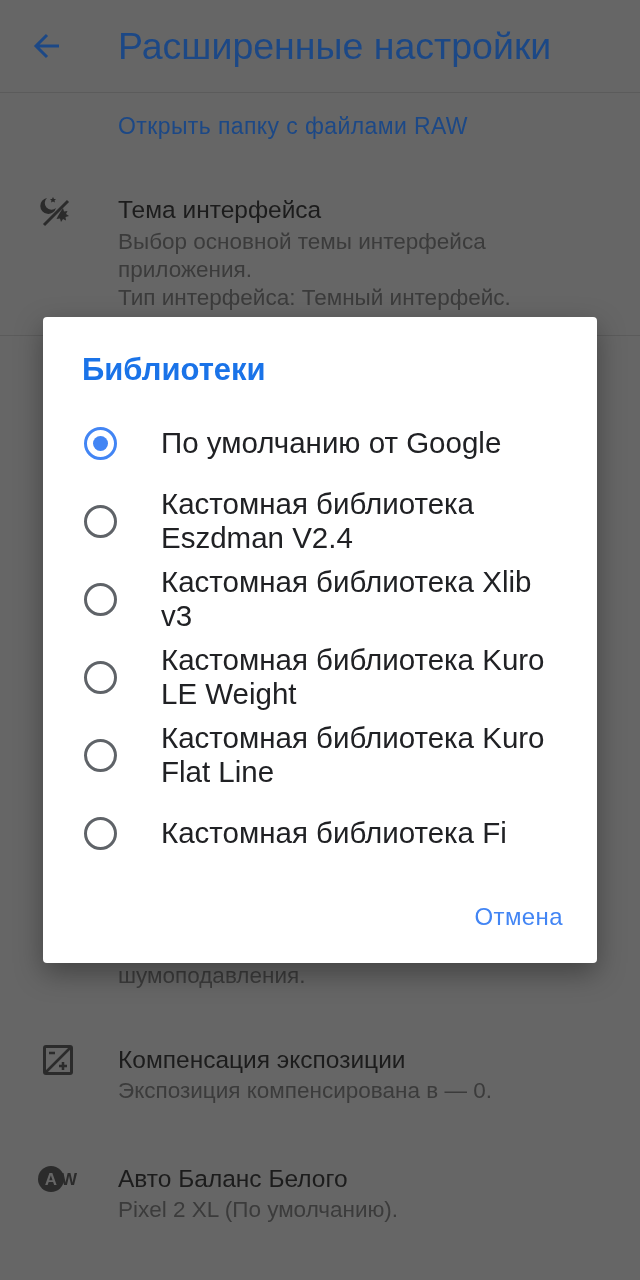  What do you see at coordinates (58, 1060) in the screenshot?
I see `exposure-icon` at bounding box center [58, 1060].